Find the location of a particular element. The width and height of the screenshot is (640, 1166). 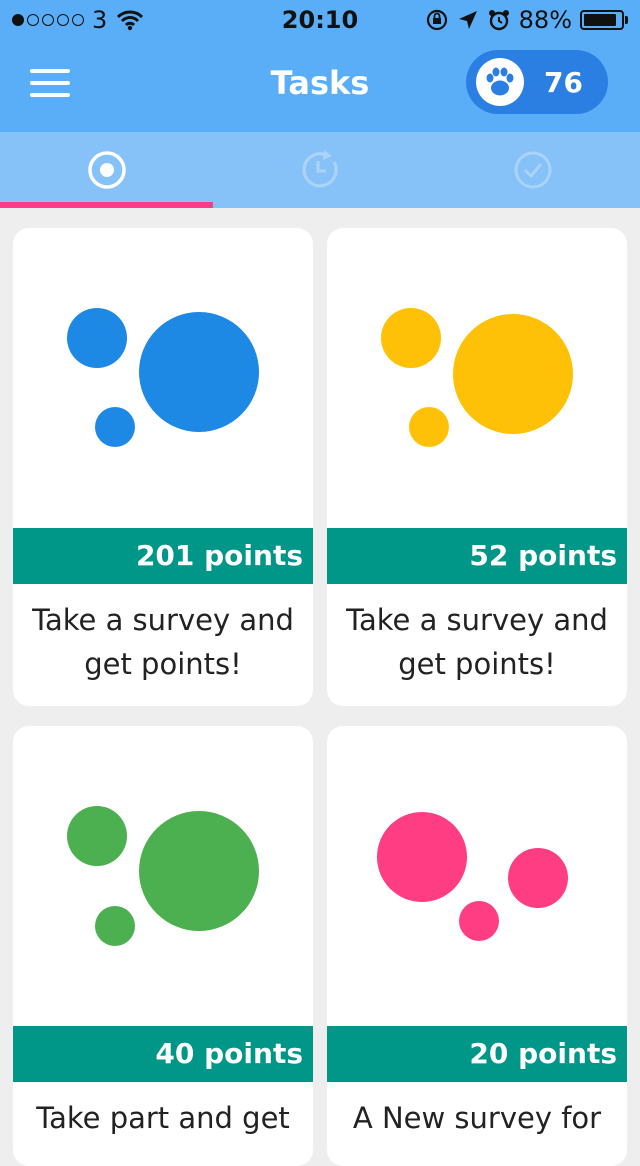

tab-pending-tasks is located at coordinates (319, 170).